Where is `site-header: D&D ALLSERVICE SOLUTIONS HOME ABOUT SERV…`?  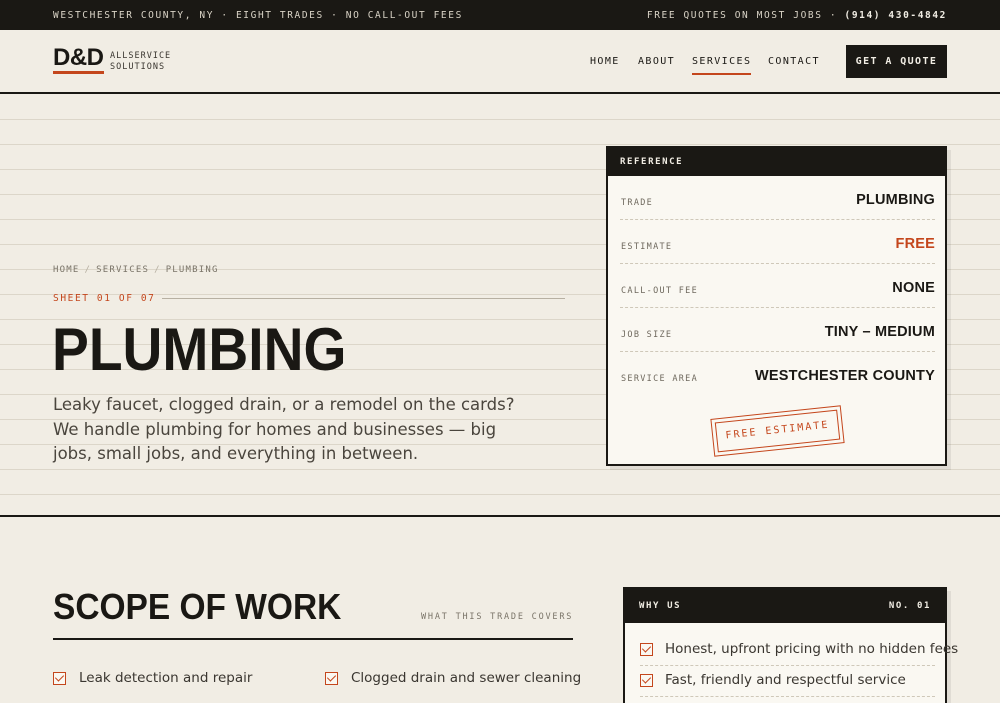
site-header: D&D ALLSERVICE SOLUTIONS HOME ABOUT SERV… is located at coordinates (500, 62).